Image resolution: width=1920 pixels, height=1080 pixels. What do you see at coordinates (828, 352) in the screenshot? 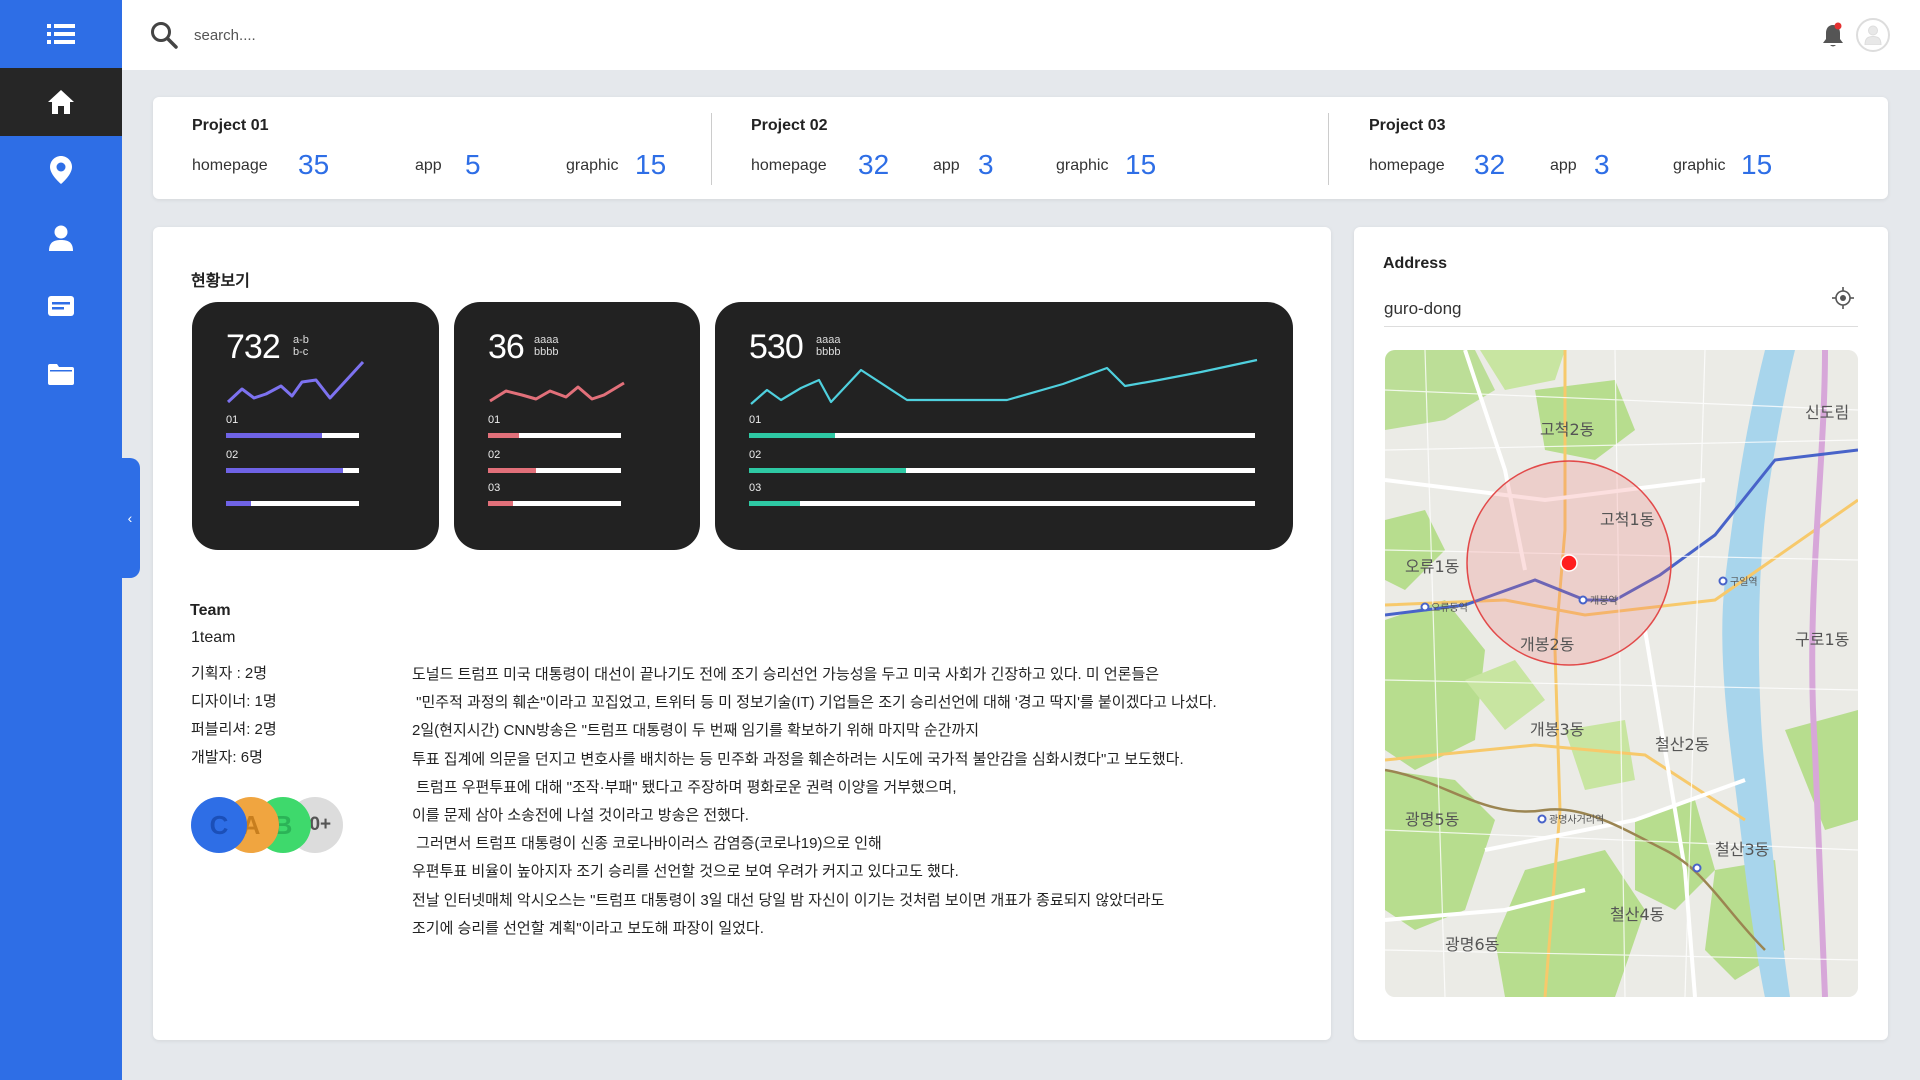
I see `card-sub-label: bbbb` at bounding box center [828, 352].